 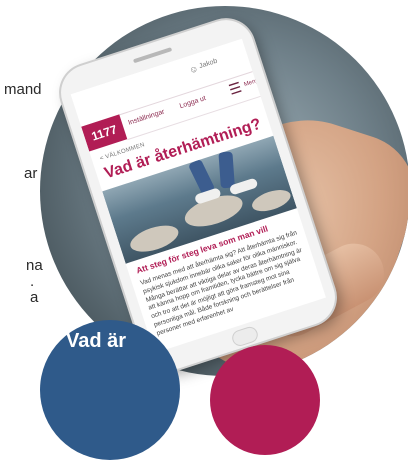 What do you see at coordinates (251, 83) in the screenshot?
I see `menu-label: Meny` at bounding box center [251, 83].